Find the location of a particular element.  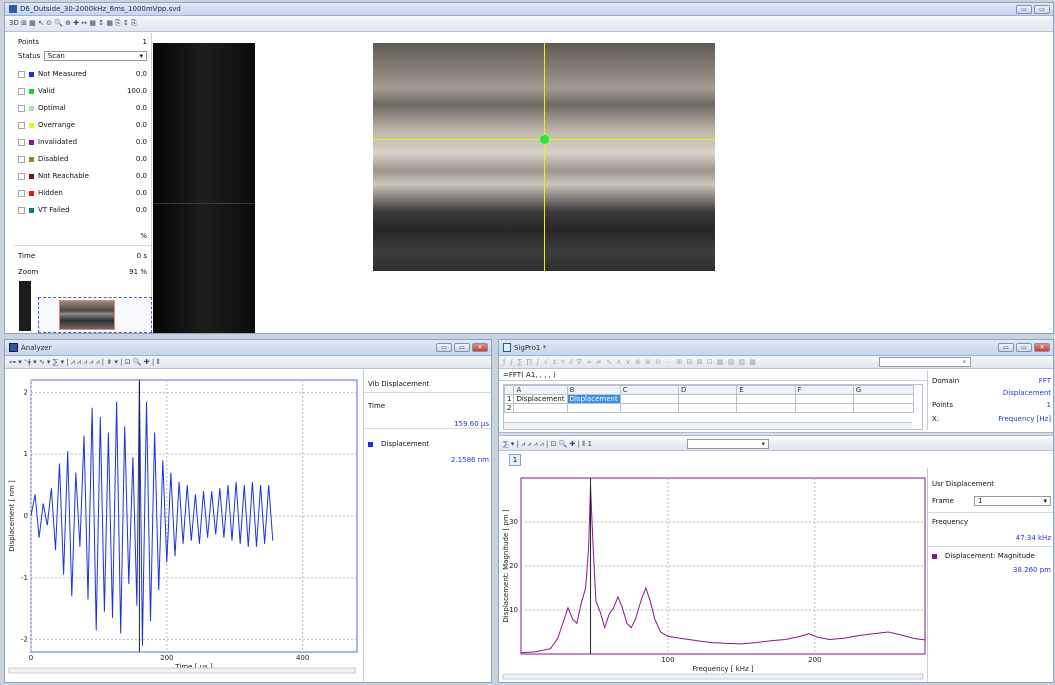

minimize-button: ▭ is located at coordinates (1024, 9).